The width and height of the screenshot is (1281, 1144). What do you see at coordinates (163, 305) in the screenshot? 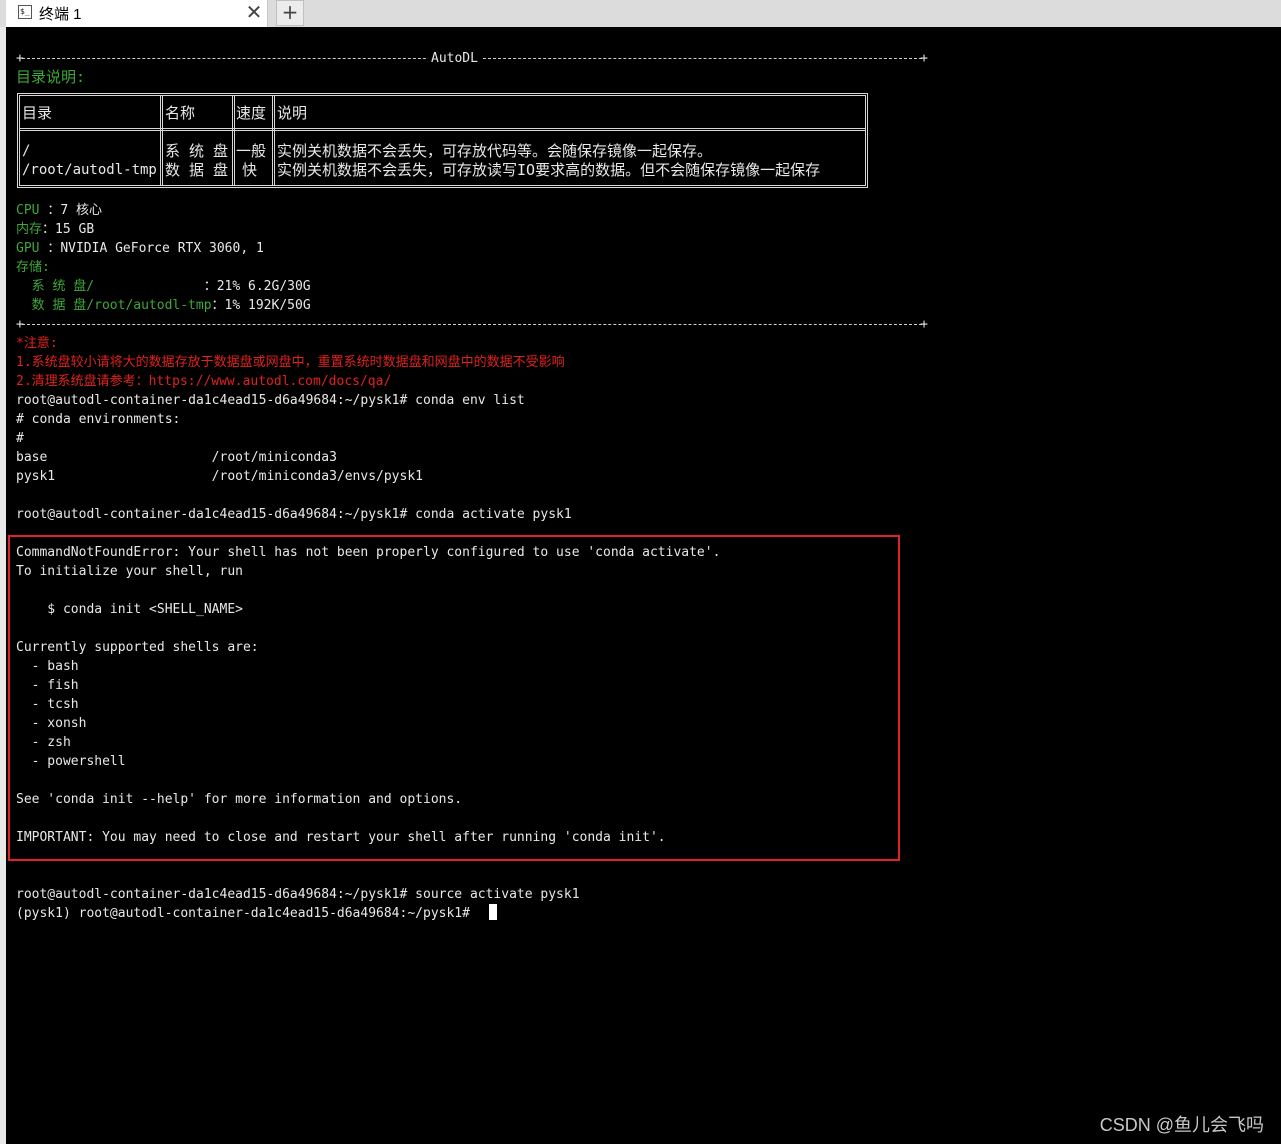
I see `storage-data-disk: 数 据 盘/root/autodl-tmp：1% 192K/50G` at bounding box center [163, 305].